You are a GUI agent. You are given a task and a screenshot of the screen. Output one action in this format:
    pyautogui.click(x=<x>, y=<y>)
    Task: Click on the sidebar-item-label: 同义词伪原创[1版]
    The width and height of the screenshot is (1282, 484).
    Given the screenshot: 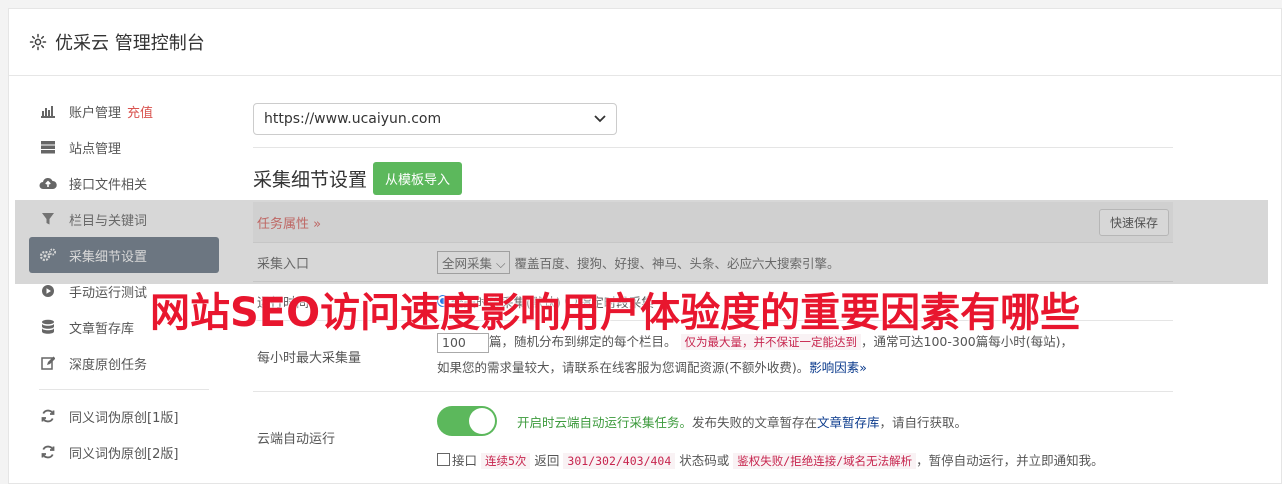 What is the action you would take?
    pyautogui.click(x=124, y=418)
    